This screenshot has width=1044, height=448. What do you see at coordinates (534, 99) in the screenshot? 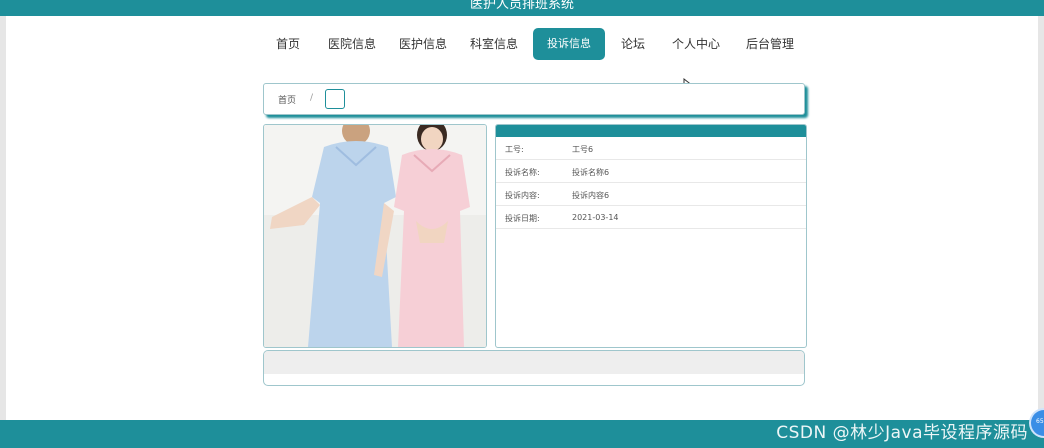
I see `breadcrumb: 首页 /` at bounding box center [534, 99].